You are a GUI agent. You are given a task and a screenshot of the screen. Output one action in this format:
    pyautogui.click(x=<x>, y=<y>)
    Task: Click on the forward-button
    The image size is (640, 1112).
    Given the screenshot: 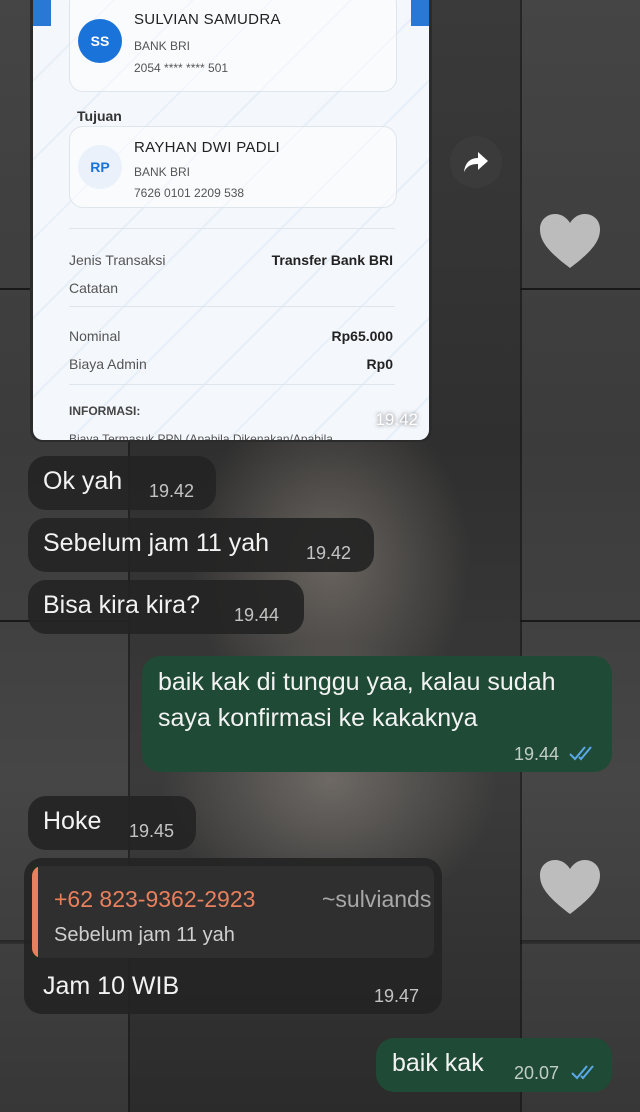 What is the action you would take?
    pyautogui.click(x=476, y=162)
    